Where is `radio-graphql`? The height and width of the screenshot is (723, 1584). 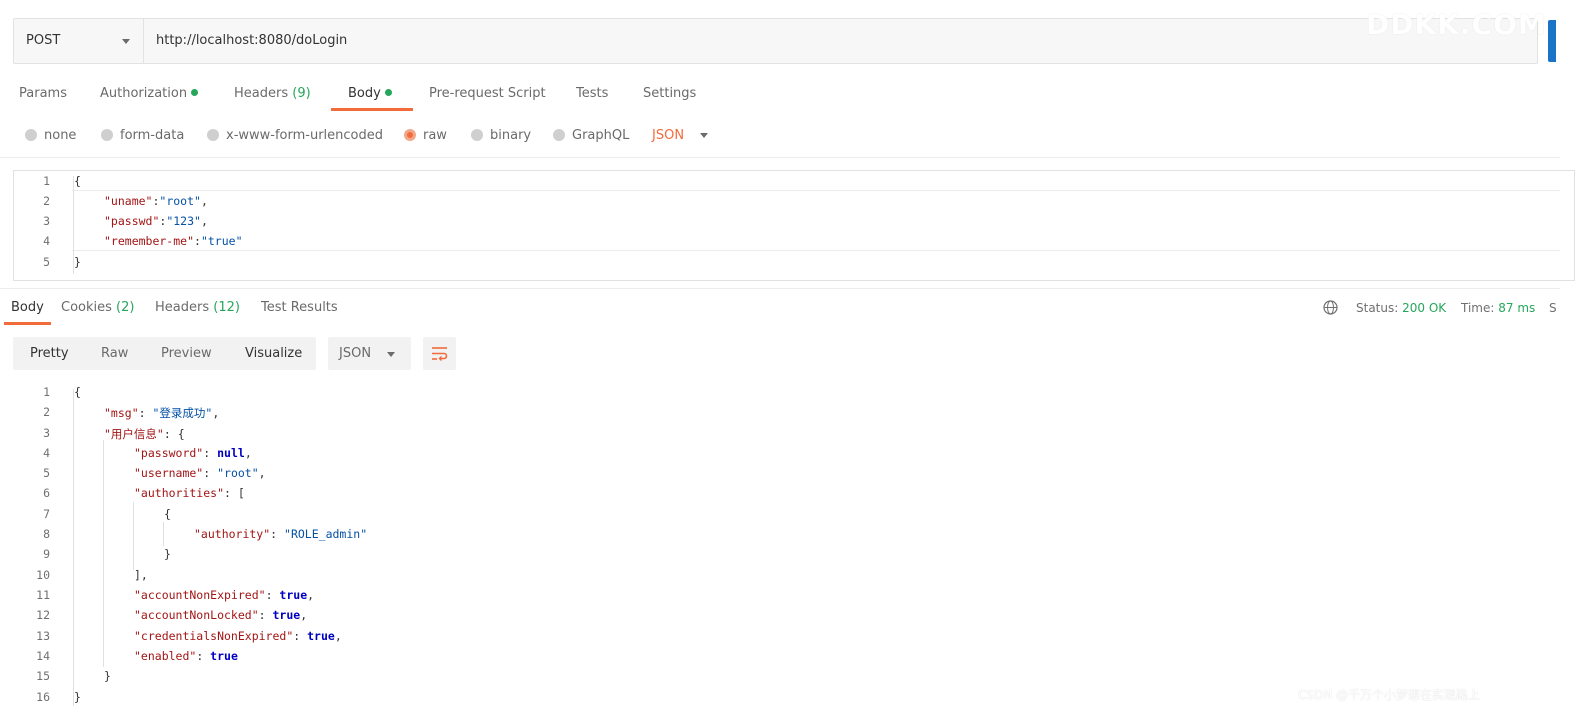
radio-graphql is located at coordinates (559, 135).